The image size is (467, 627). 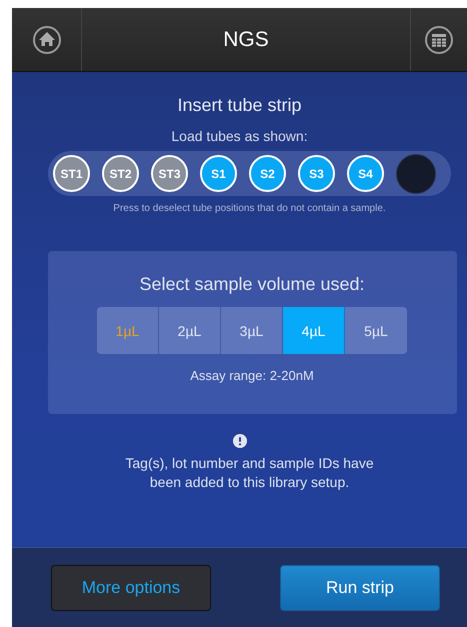 I want to click on volume-option: 2µL, so click(x=190, y=330).